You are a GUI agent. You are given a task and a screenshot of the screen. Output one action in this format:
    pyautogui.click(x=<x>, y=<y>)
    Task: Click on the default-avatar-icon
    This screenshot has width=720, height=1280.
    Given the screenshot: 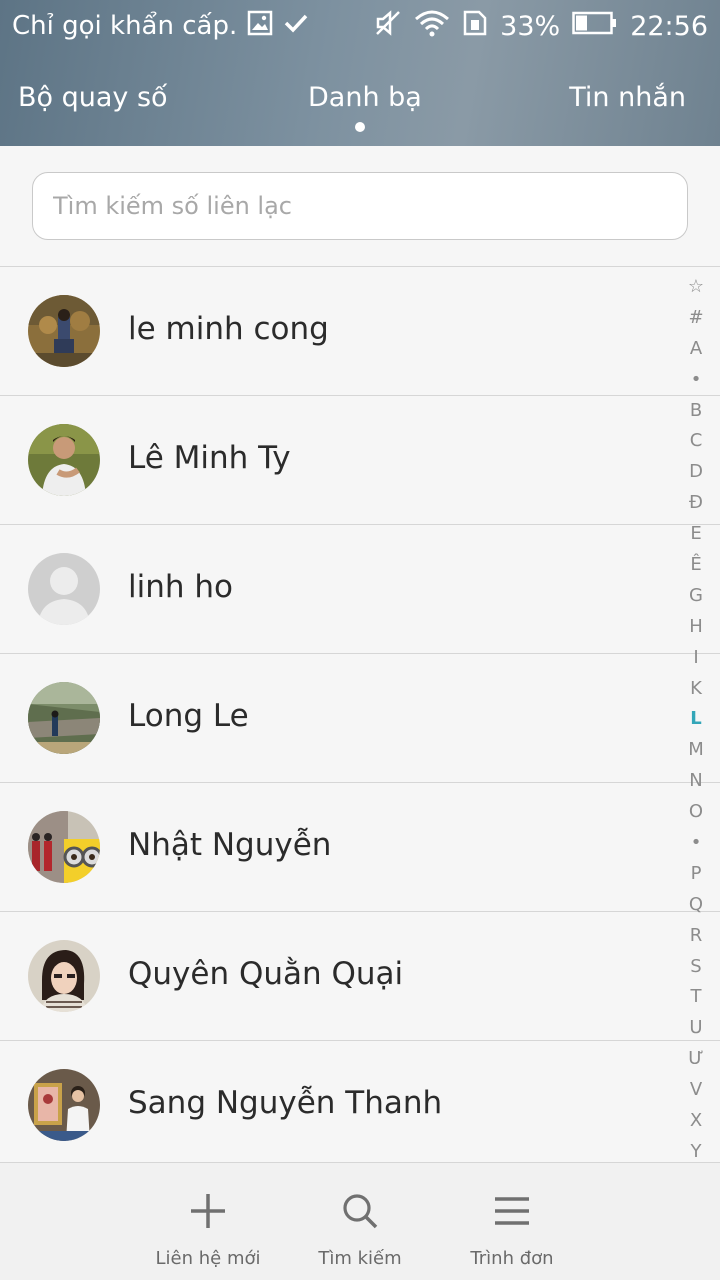 What is the action you would take?
    pyautogui.click(x=64, y=589)
    